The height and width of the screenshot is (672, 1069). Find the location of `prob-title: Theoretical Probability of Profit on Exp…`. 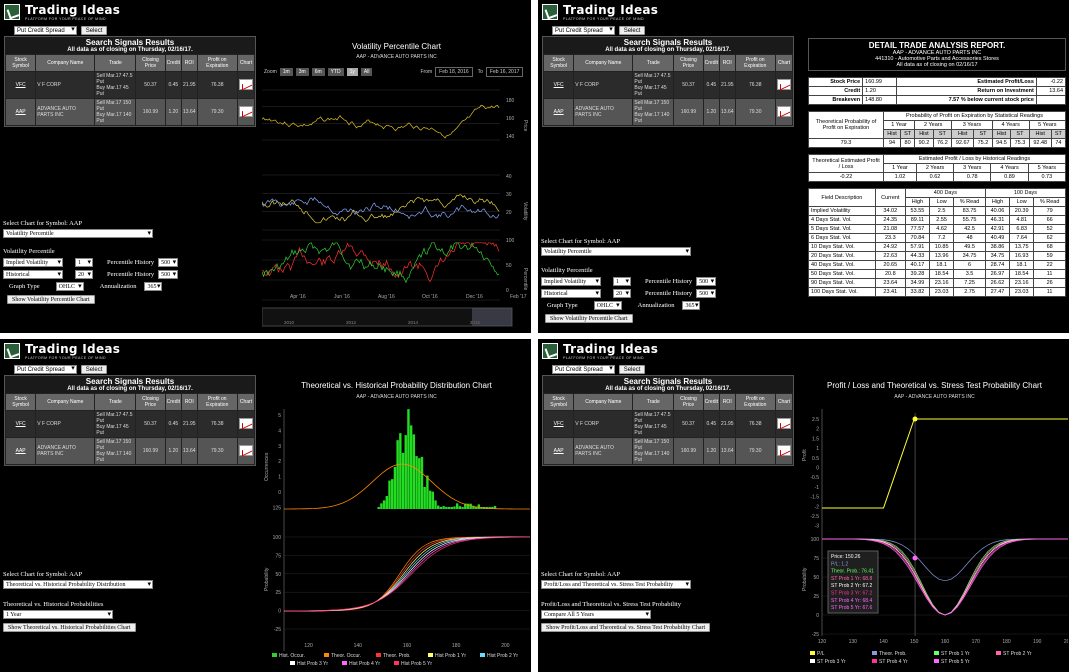

prob-title: Theoretical Probability of Profit on Exp… is located at coordinates (846, 125).